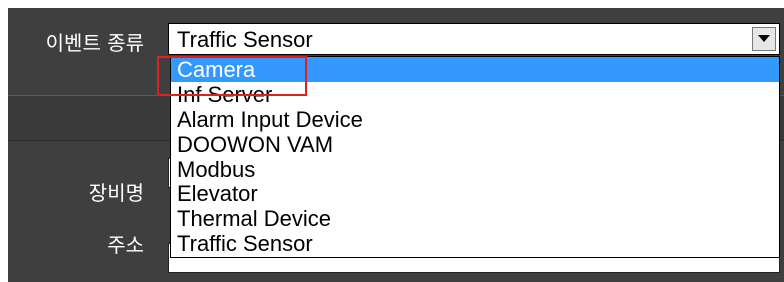 The width and height of the screenshot is (784, 282). I want to click on dropdown-arrow-button, so click(764, 39).